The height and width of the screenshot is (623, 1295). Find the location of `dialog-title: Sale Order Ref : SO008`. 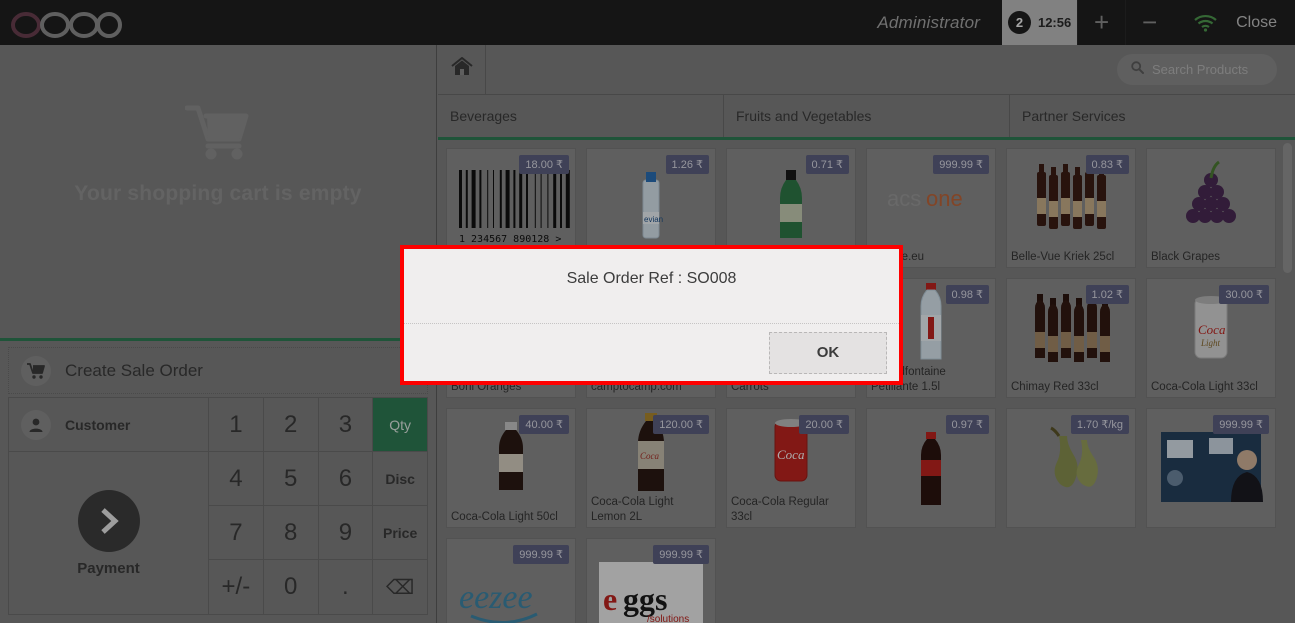

dialog-title: Sale Order Ref : SO008 is located at coordinates (651, 278).